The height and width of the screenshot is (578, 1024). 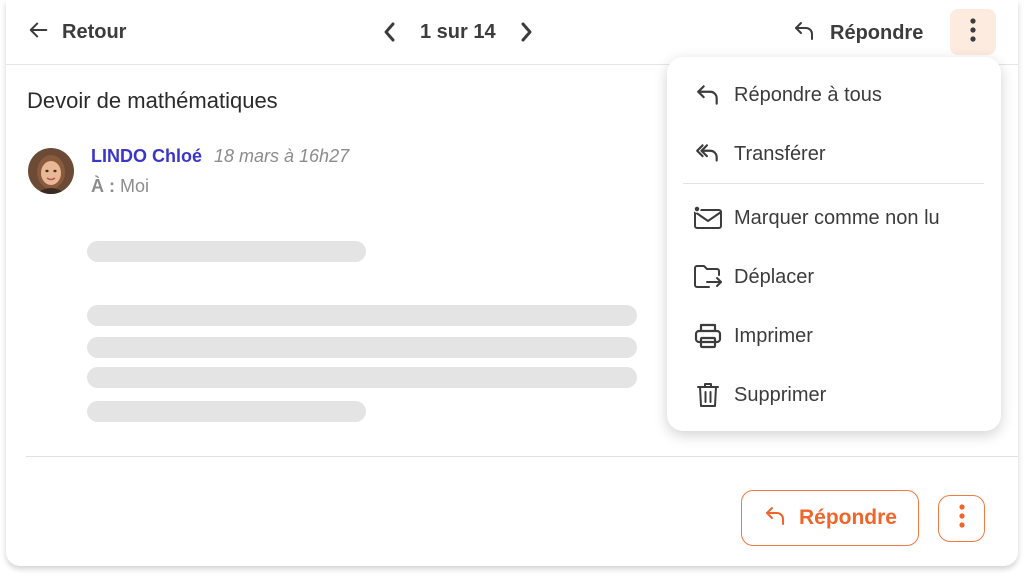 I want to click on menu-item-label: Marquer comme non lu, so click(x=837, y=217).